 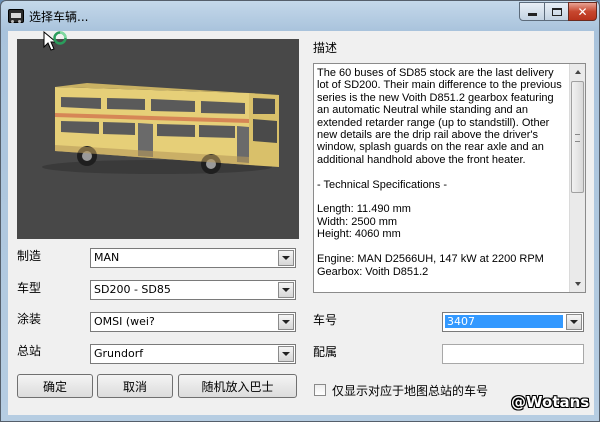 I want to click on model-label: 车型, so click(x=29, y=288).